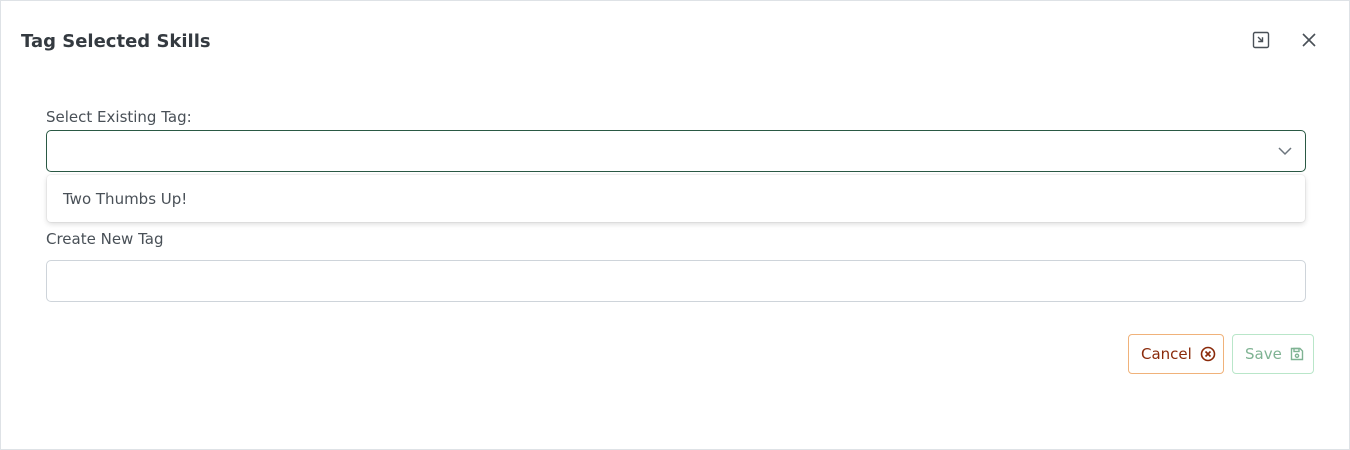  I want to click on new-tag-label: Create New Tag, so click(105, 239).